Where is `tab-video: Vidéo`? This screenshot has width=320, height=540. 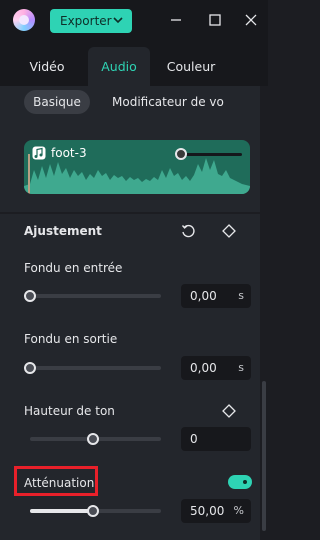 tab-video: Vidéo is located at coordinates (47, 66).